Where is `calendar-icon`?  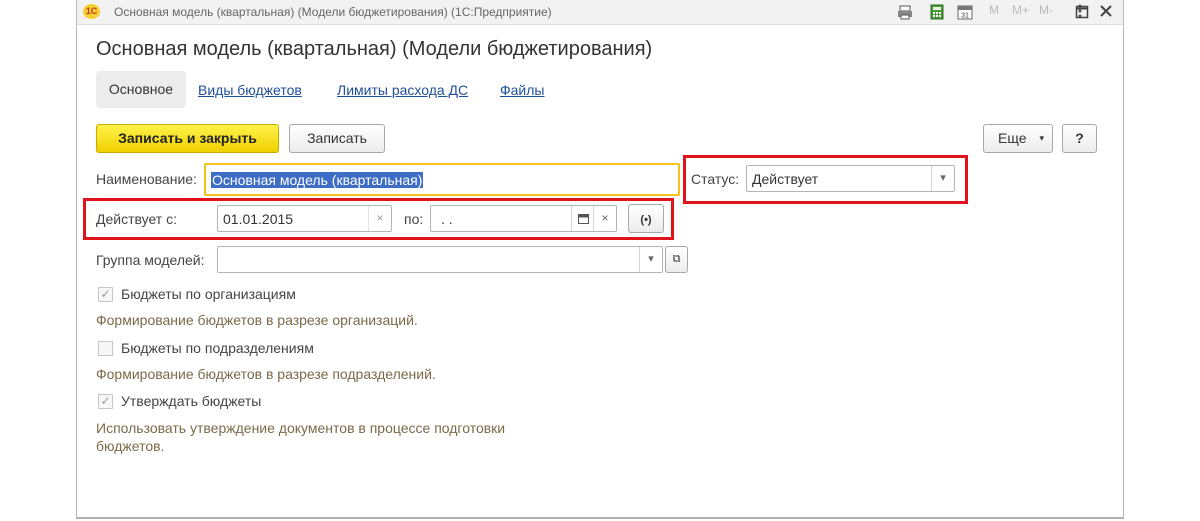
calendar-icon is located at coordinates (582, 218).